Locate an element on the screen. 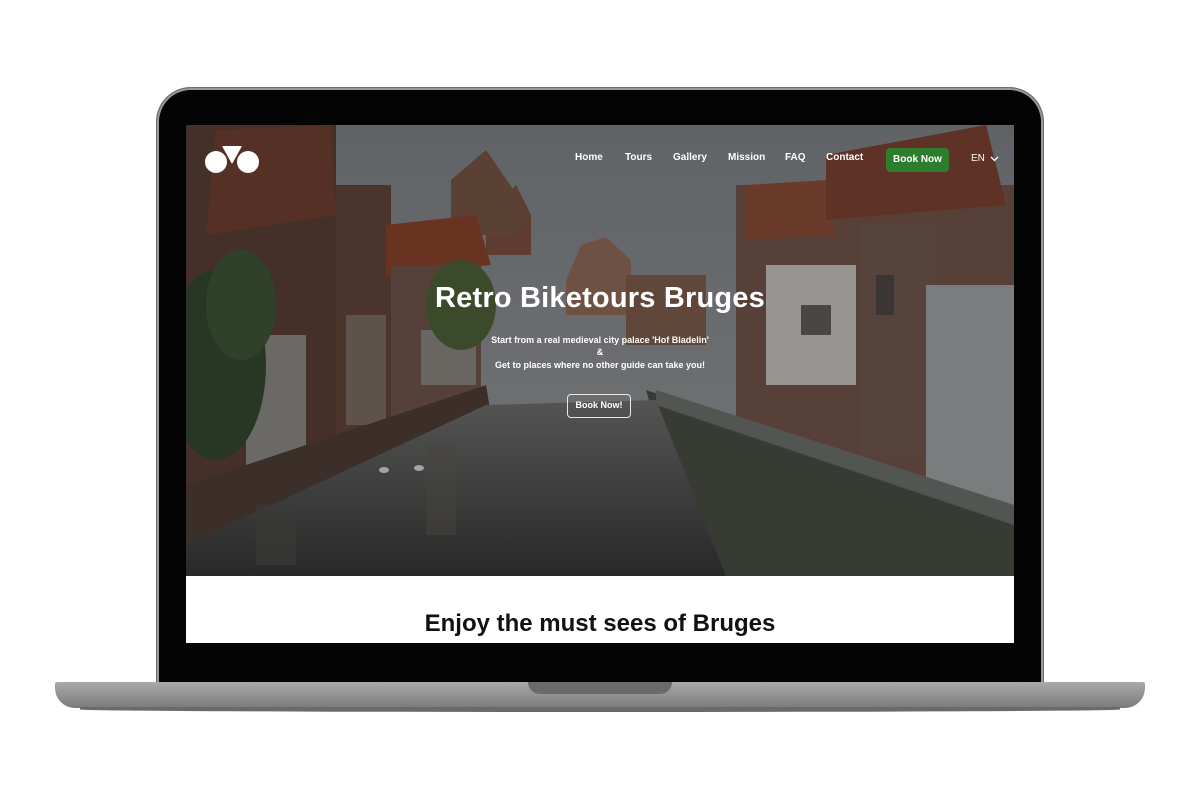 This screenshot has height=800, width=1200. nav-item-home: Home is located at coordinates (589, 157).